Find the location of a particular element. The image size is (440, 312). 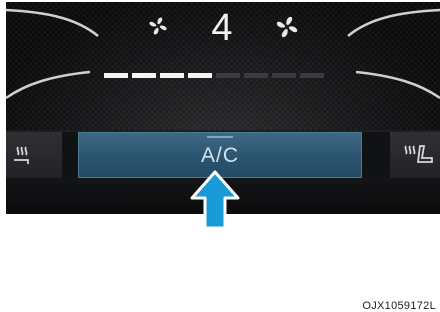

fan-speed-value: 4 is located at coordinates (222, 28).